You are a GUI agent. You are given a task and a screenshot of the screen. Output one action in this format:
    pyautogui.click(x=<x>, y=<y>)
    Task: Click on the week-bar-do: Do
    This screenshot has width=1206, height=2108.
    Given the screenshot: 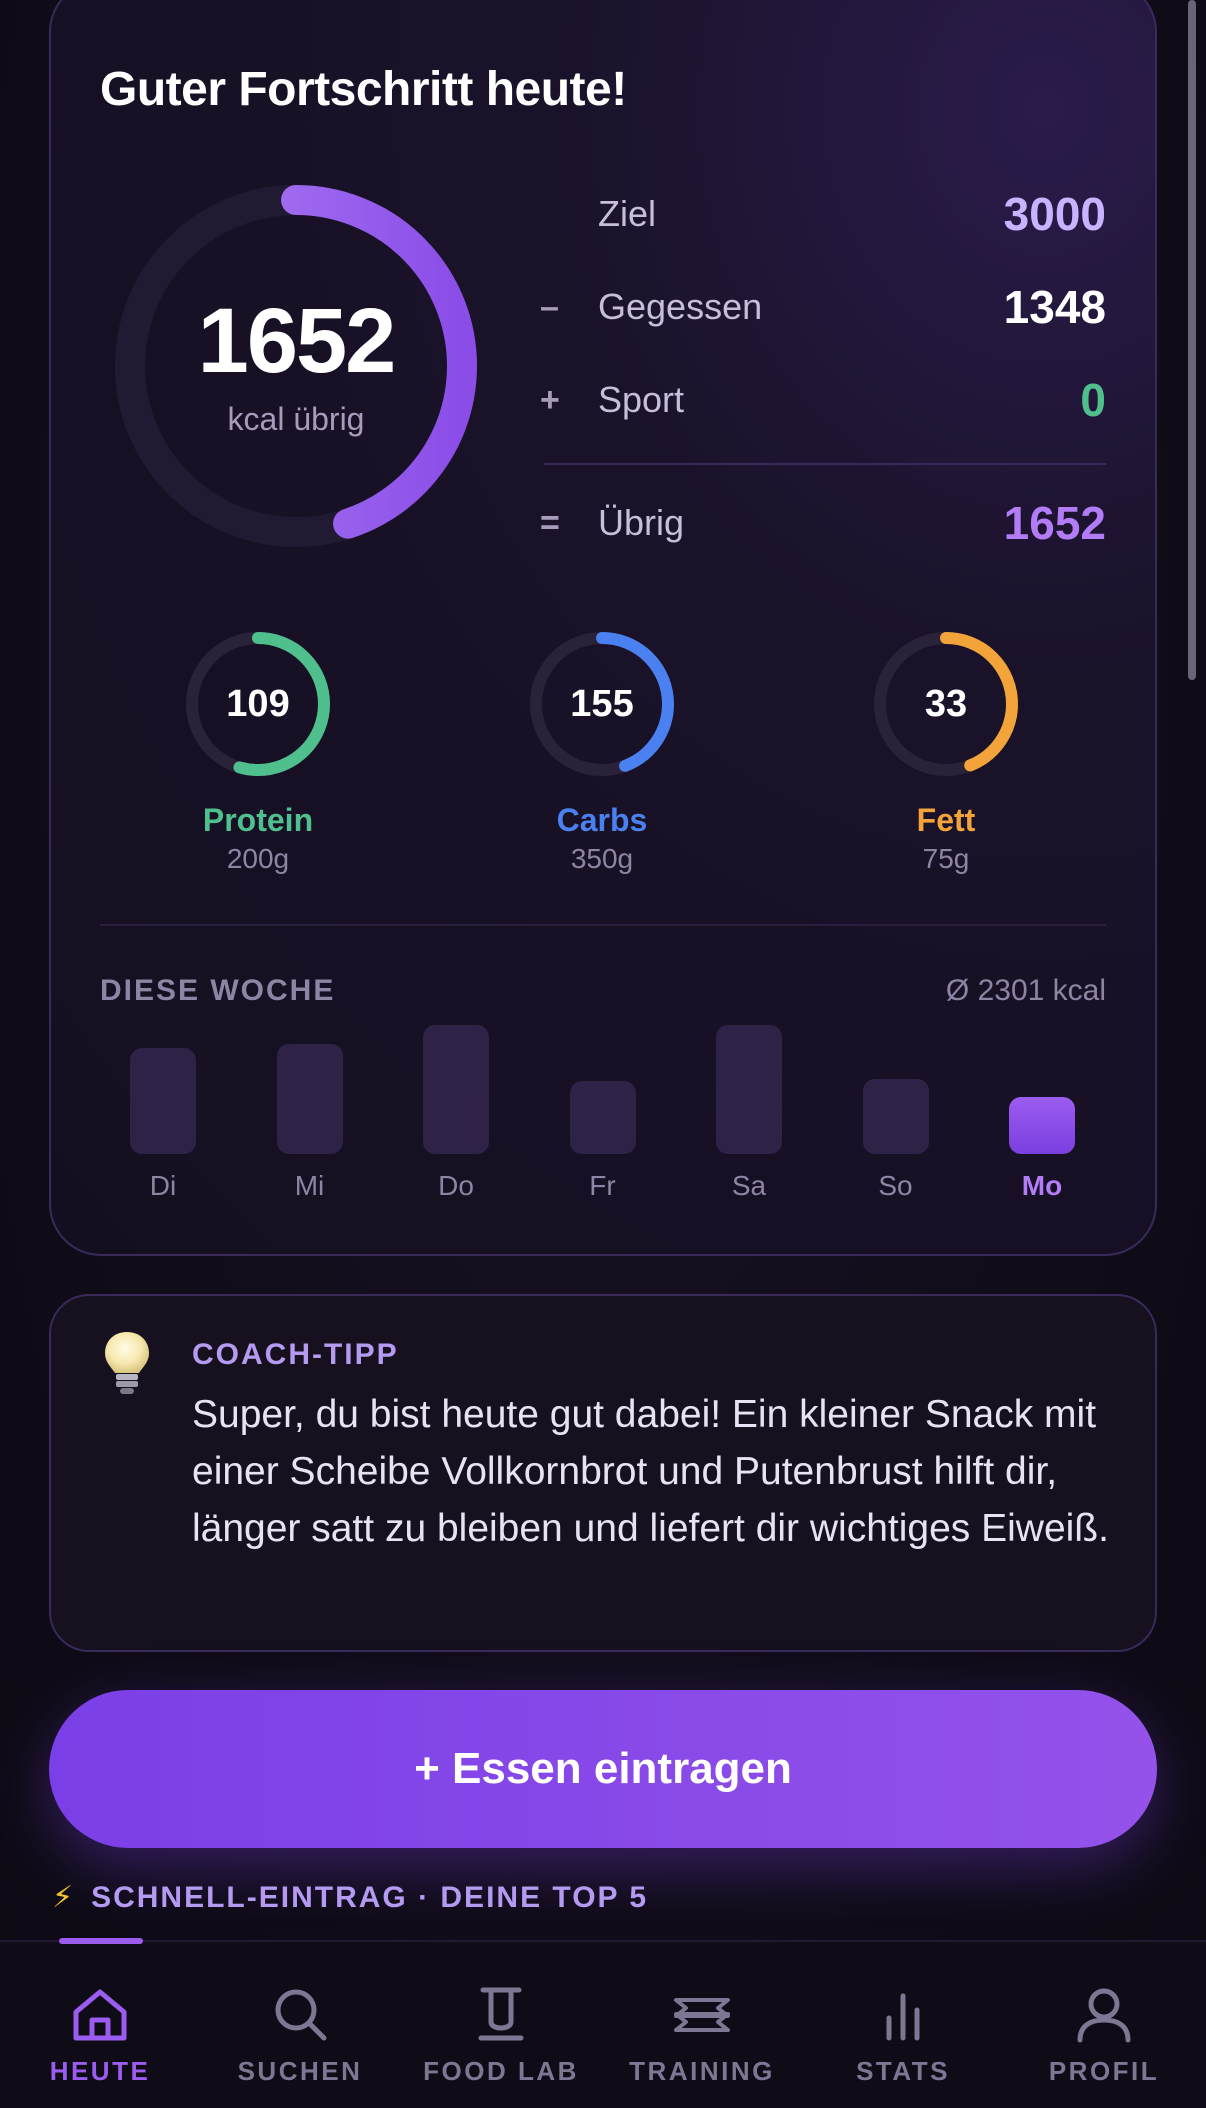 What is the action you would take?
    pyautogui.click(x=466, y=1100)
    